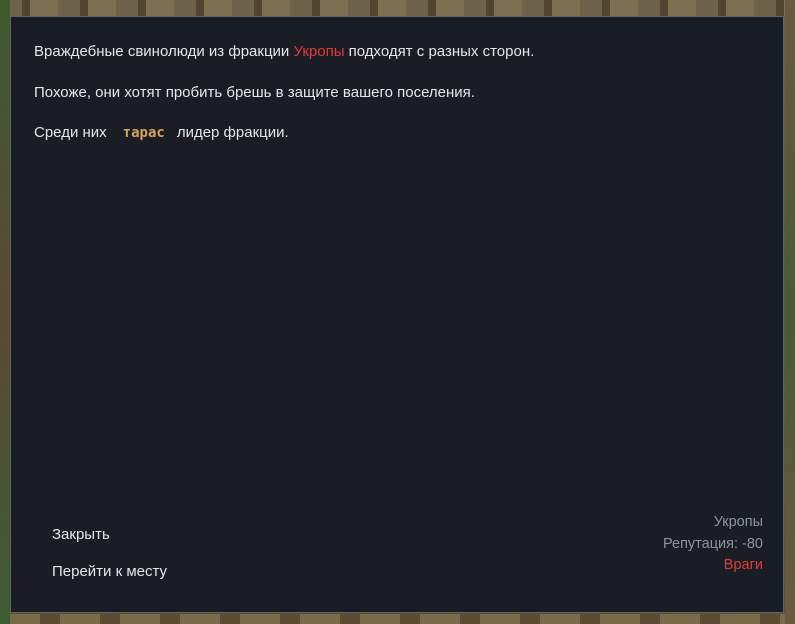  I want to click on world-terrain-left, so click(5, 312).